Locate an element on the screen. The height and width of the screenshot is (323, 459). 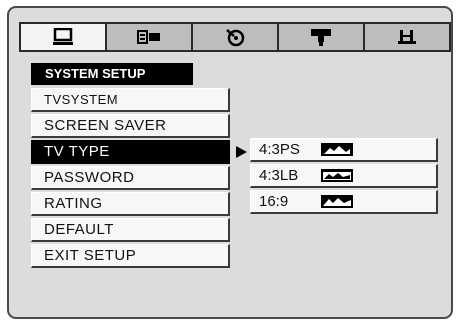
preference-icon is located at coordinates (407, 37).